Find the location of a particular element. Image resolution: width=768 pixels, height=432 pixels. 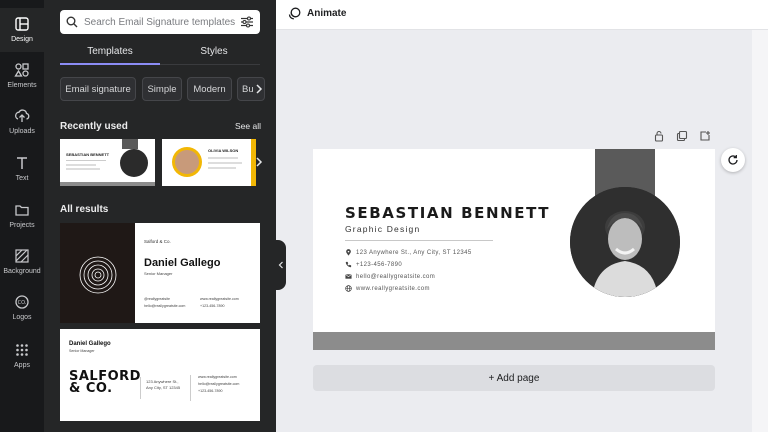

rail-item-design: Design is located at coordinates (22, 30).